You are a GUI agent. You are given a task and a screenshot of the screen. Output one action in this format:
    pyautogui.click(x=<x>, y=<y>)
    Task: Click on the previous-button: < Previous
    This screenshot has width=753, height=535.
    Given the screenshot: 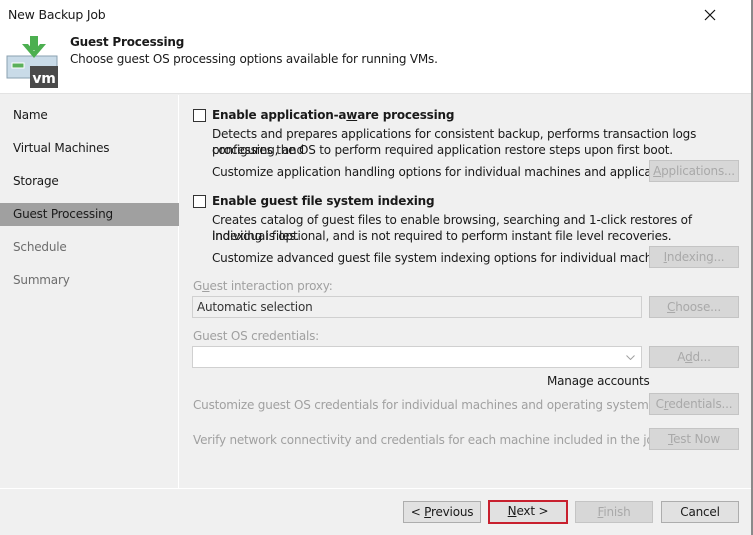 What is the action you would take?
    pyautogui.click(x=442, y=512)
    